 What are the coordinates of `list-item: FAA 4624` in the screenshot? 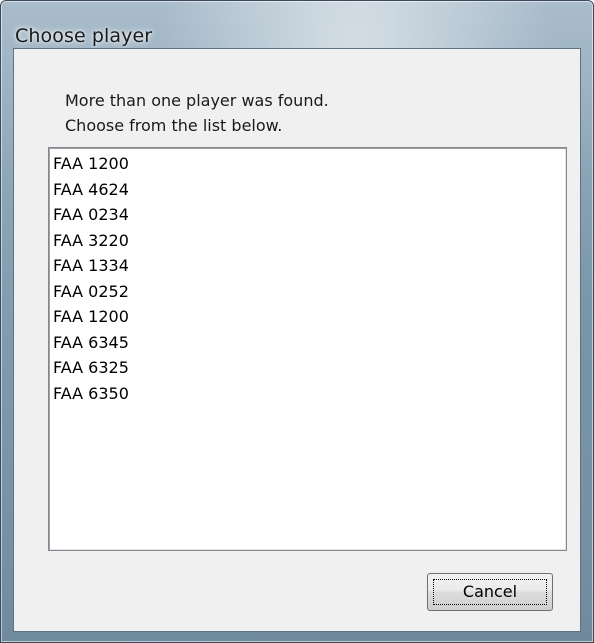 It's located at (309, 190).